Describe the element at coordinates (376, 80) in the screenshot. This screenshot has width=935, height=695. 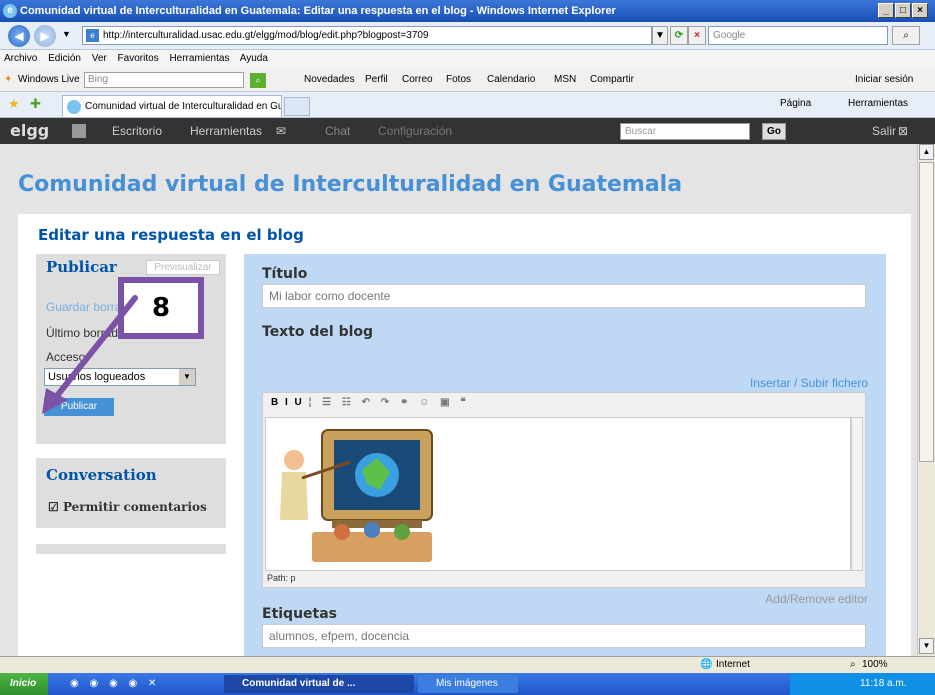
I see `live-link-perfil: Perfil` at that location.